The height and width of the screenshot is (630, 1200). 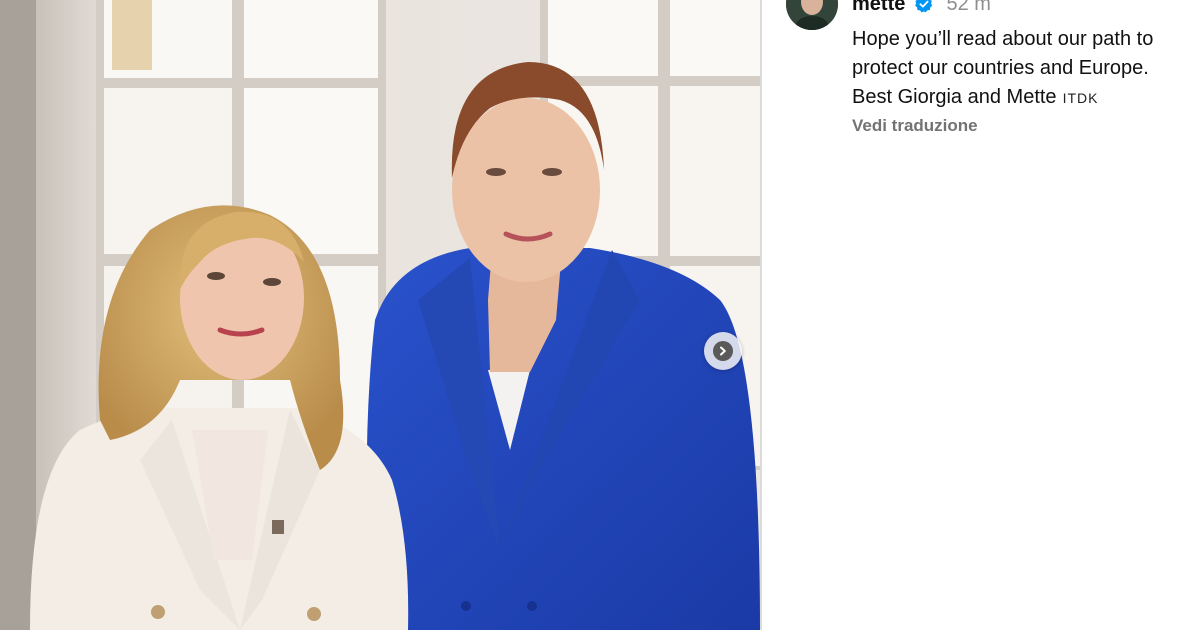 I want to click on caption-line: protect our countries and Europe., so click(x=1000, y=68).